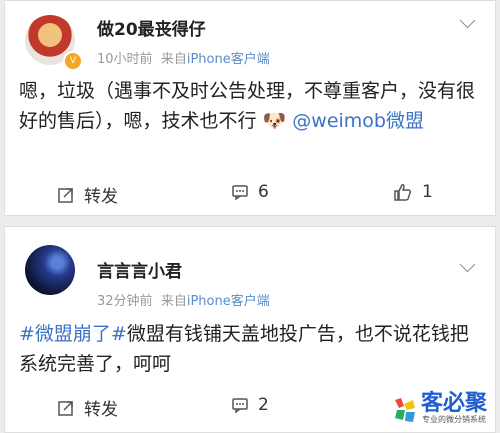 The image size is (500, 433). Describe the element at coordinates (274, 121) in the screenshot. I see `emoji-icon: 🐶` at that location.